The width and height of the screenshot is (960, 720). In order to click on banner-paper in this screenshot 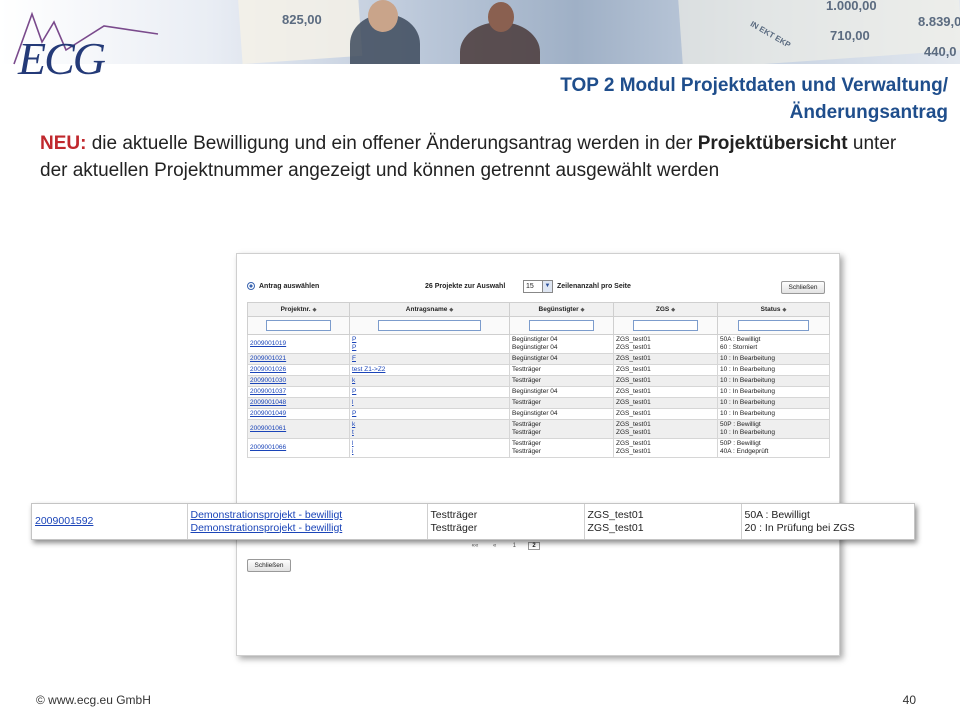, I will do `click(300, 32)`.